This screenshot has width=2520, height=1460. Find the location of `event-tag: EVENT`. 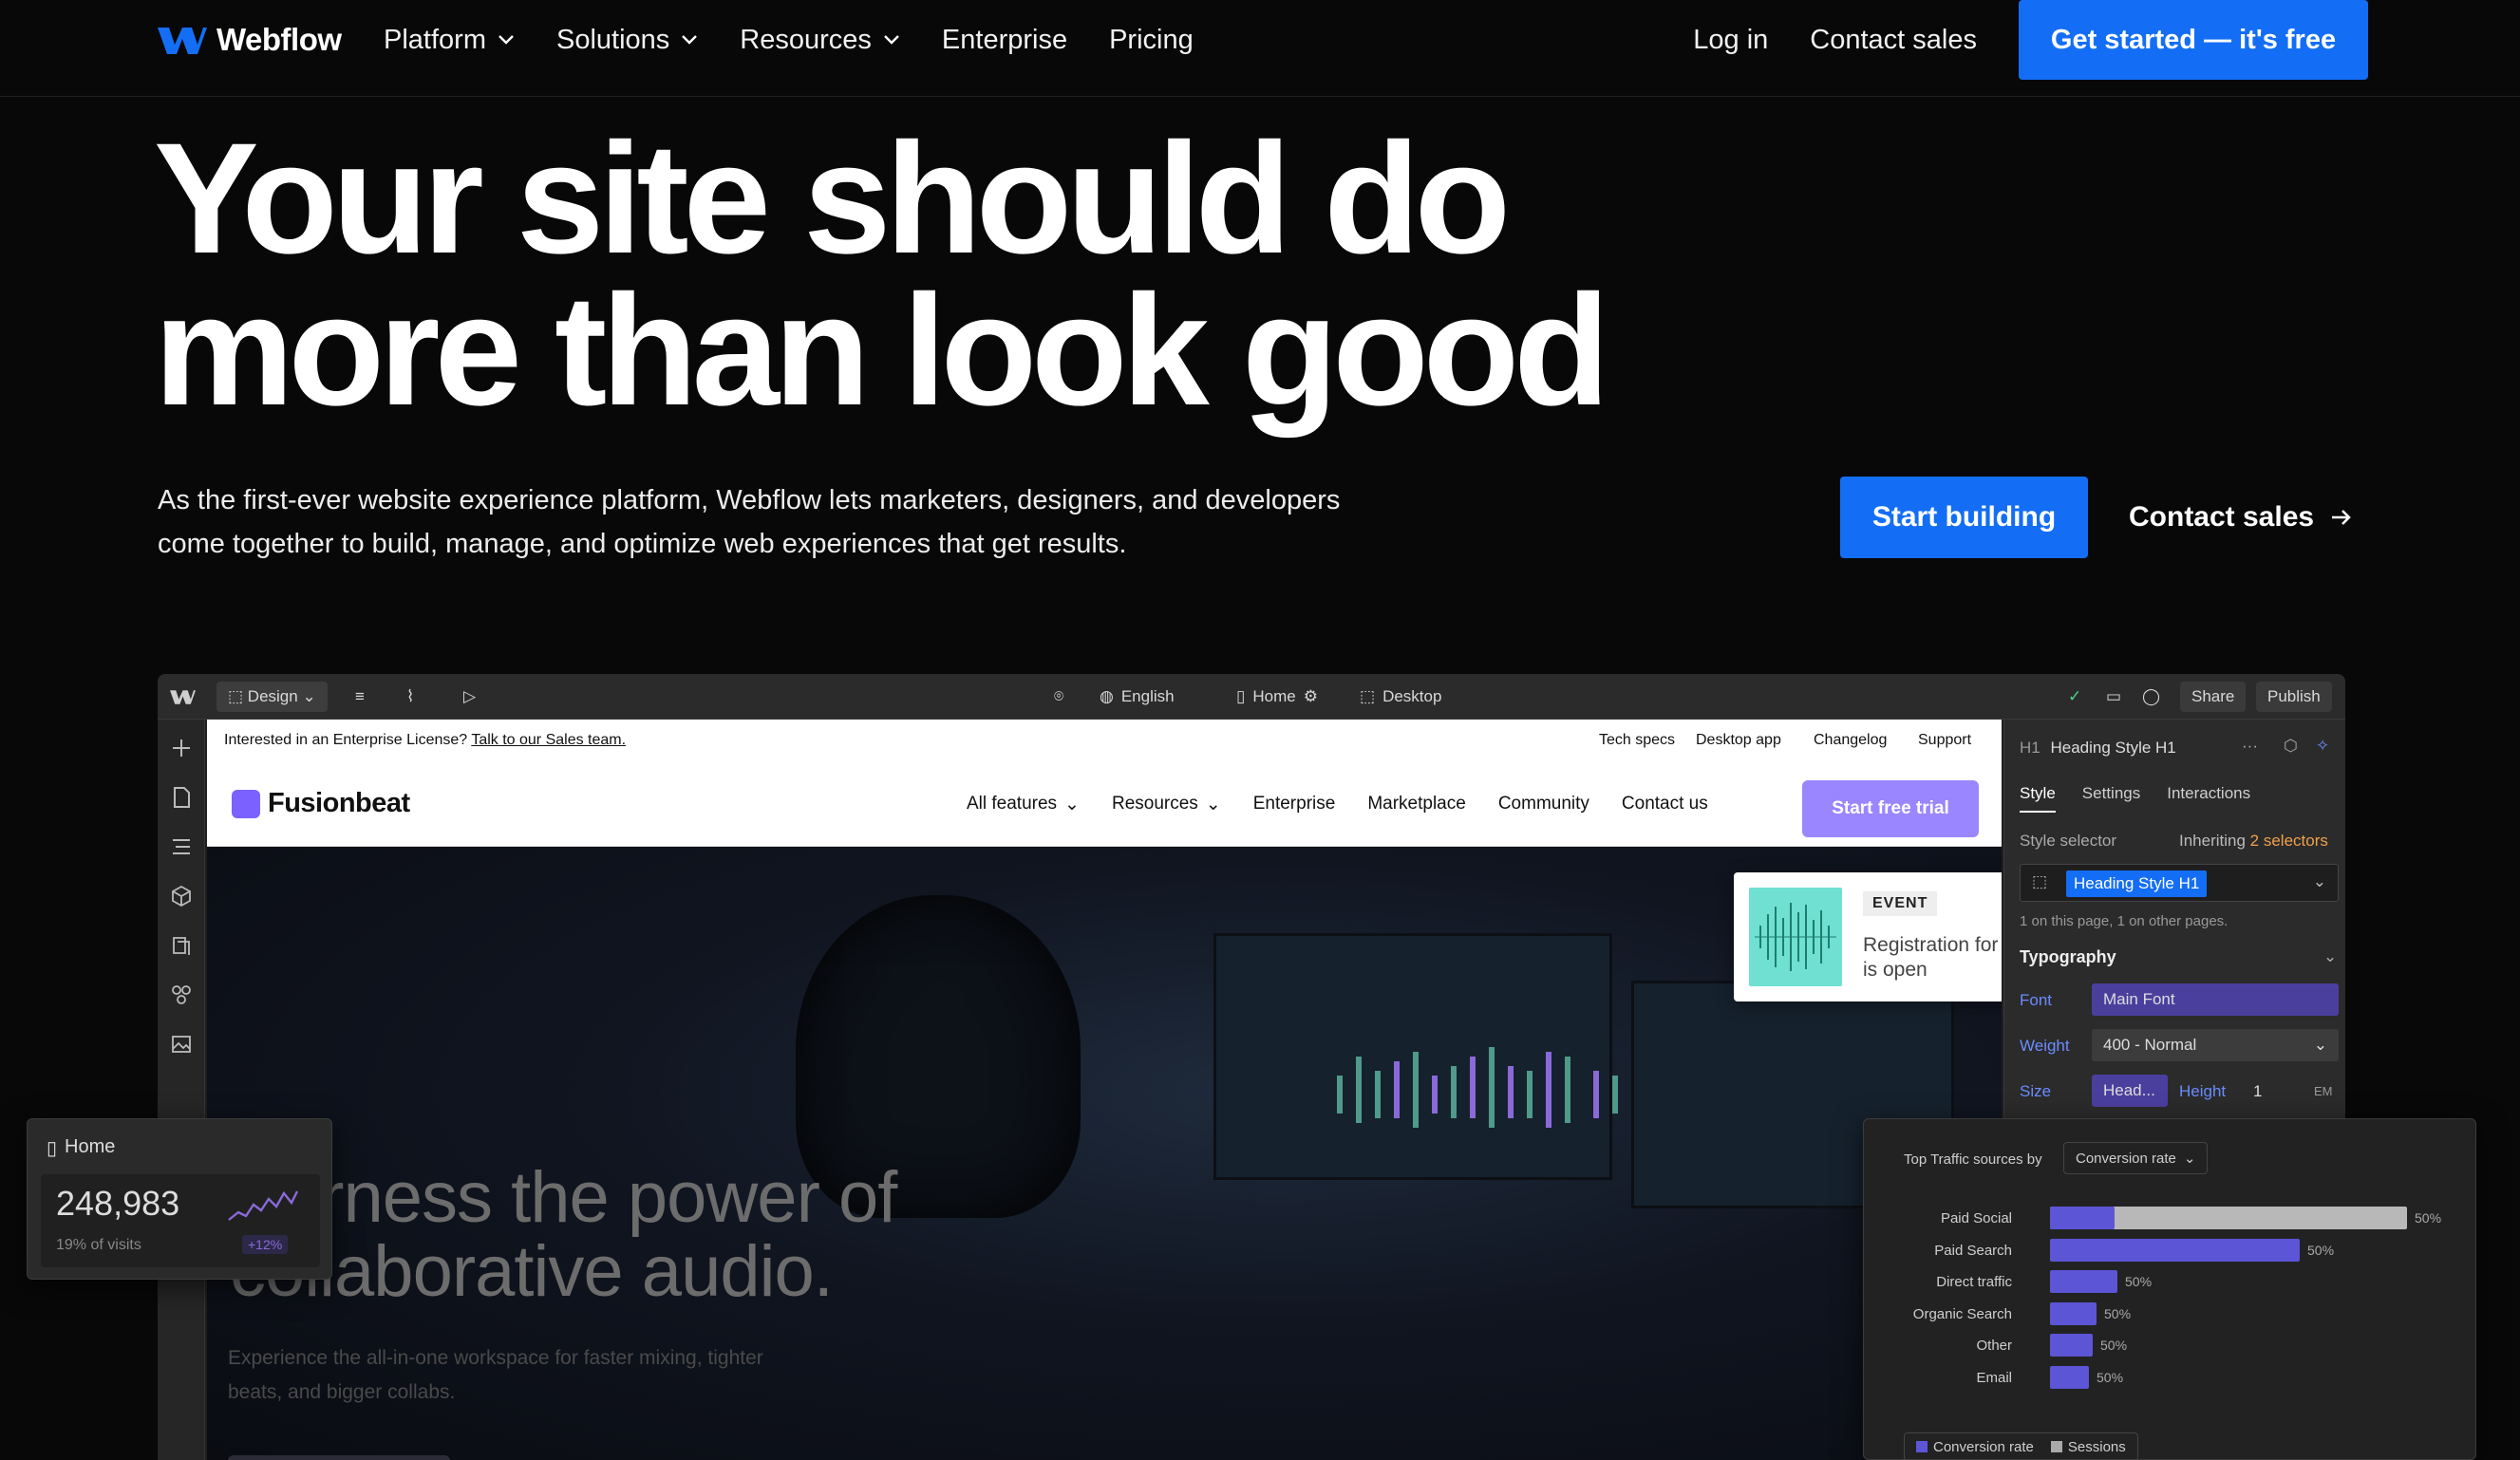

event-tag: EVENT is located at coordinates (1900, 903).